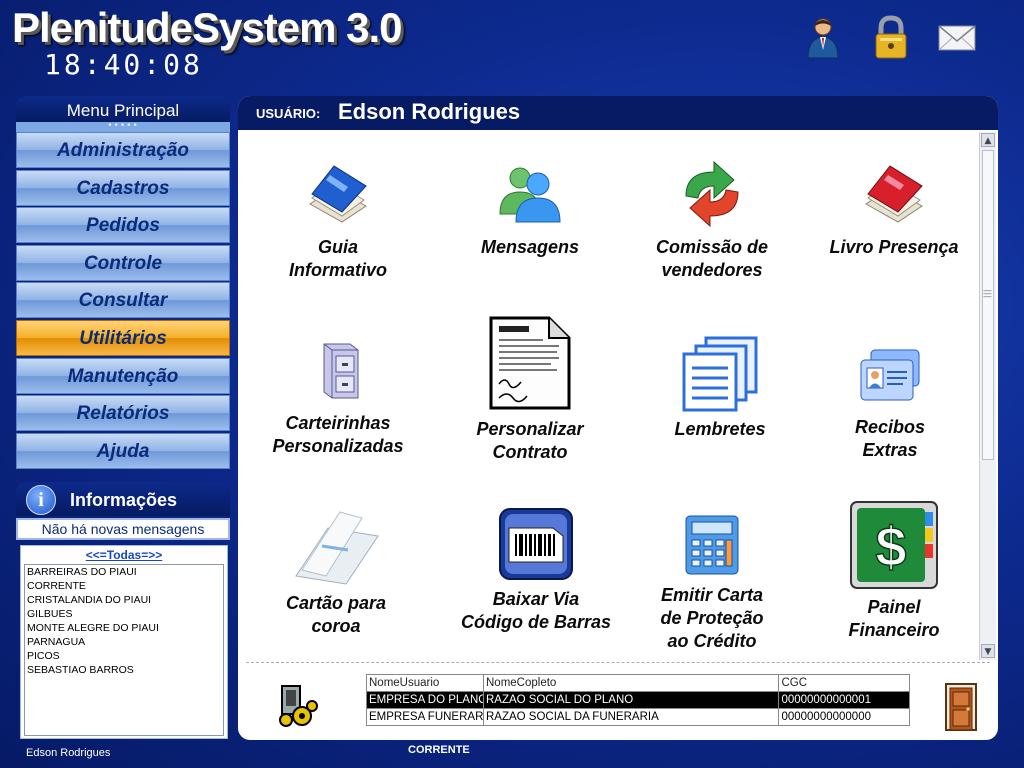 The image size is (1024, 768). I want to click on city-item: CRISTALANDIA DO PIAUI, so click(124, 600).